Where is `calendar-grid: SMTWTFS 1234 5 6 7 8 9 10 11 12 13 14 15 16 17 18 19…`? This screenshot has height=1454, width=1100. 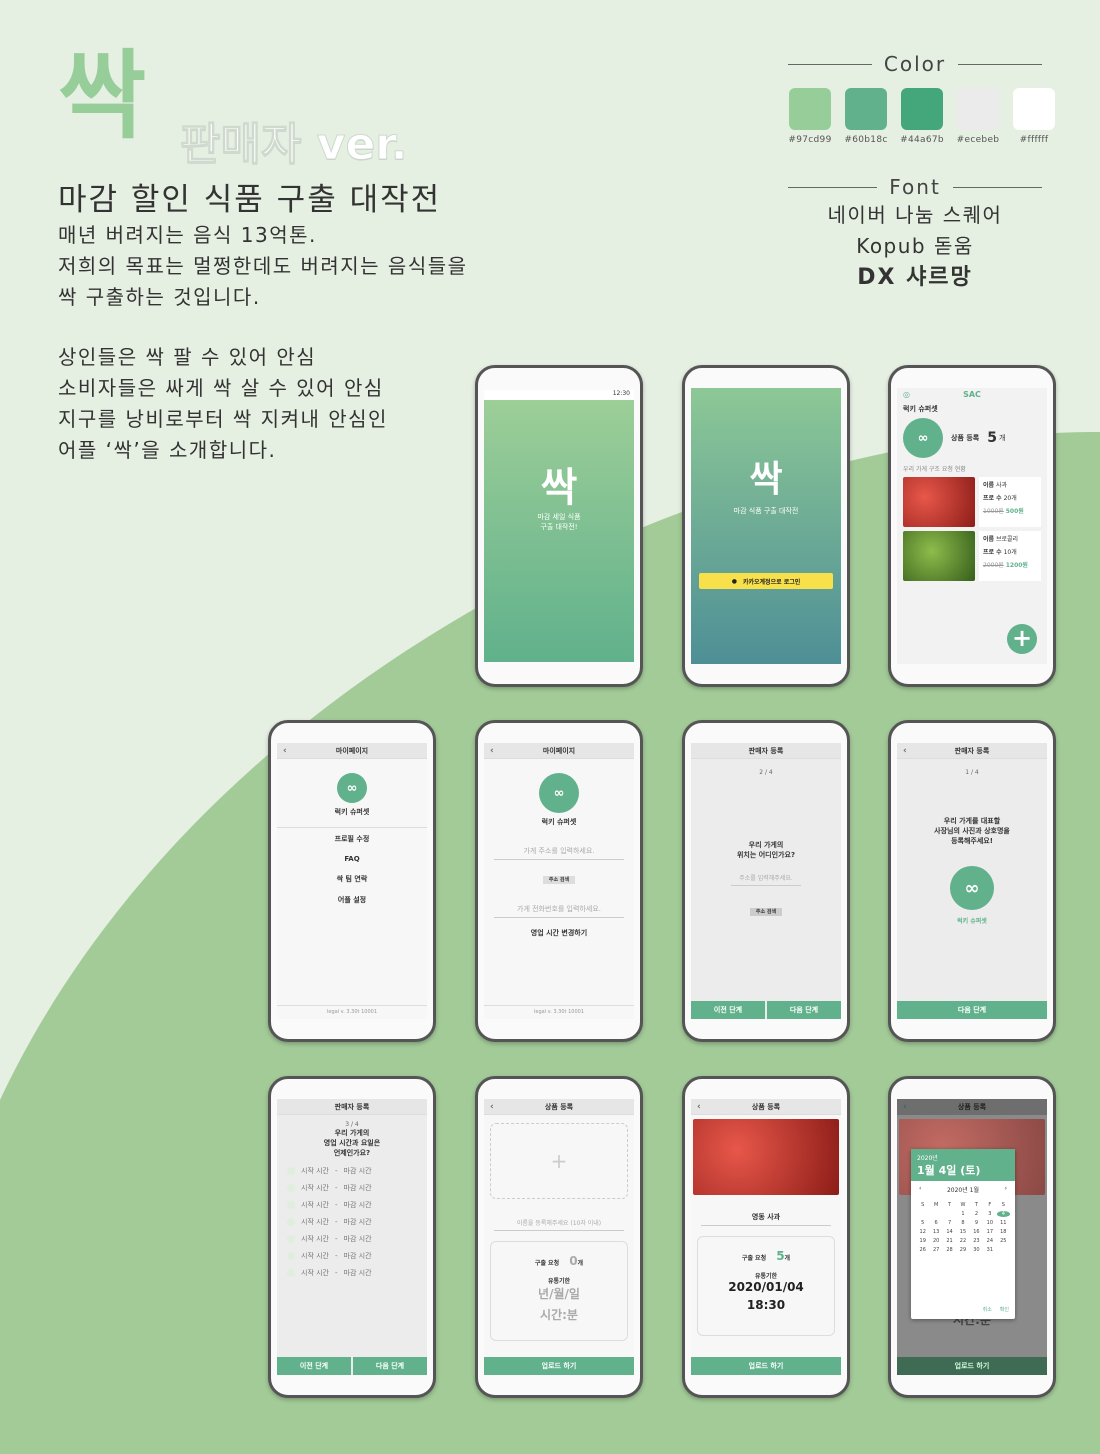
calendar-grid: SMTWTFS 1234 5 6 7 8 9 10 11 12 13 14 15 16 17 18 19… is located at coordinates (963, 1227).